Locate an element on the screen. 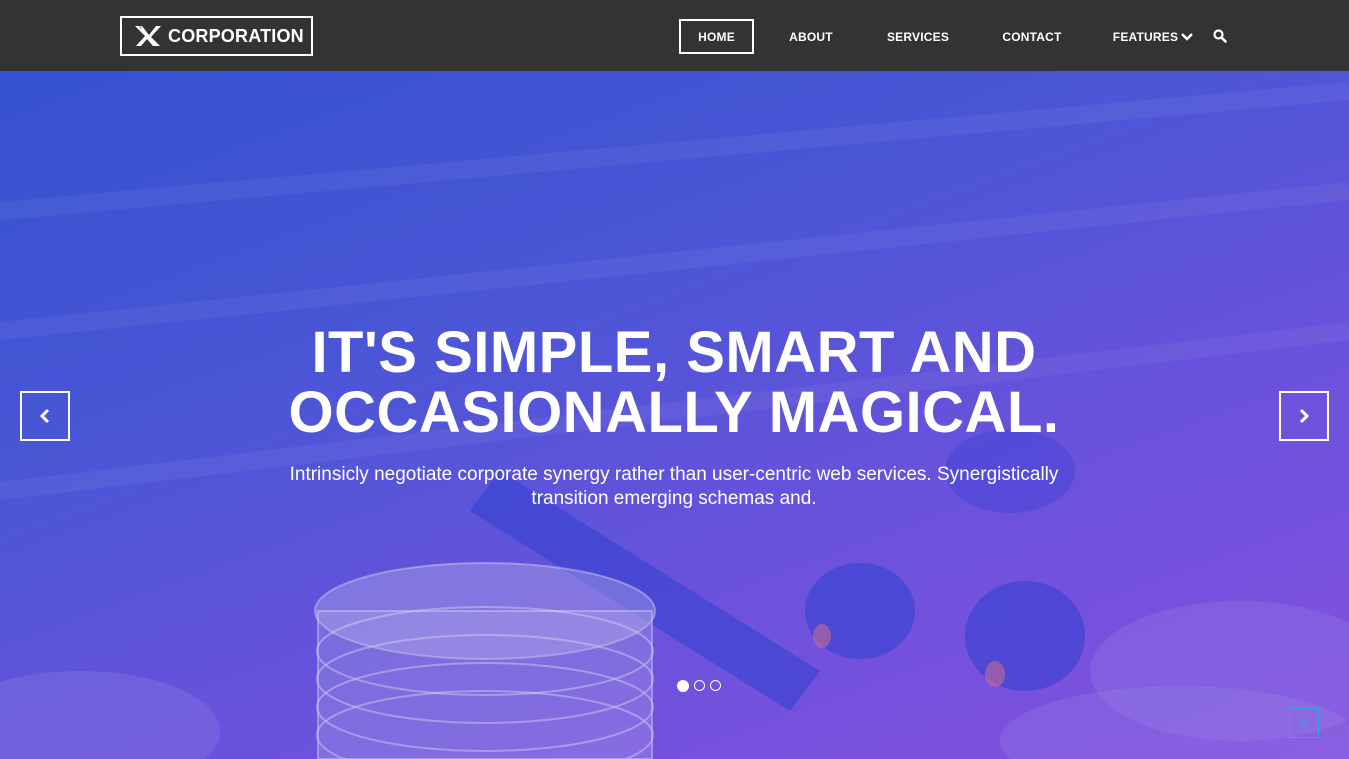  slider-pagination is located at coordinates (701, 685).